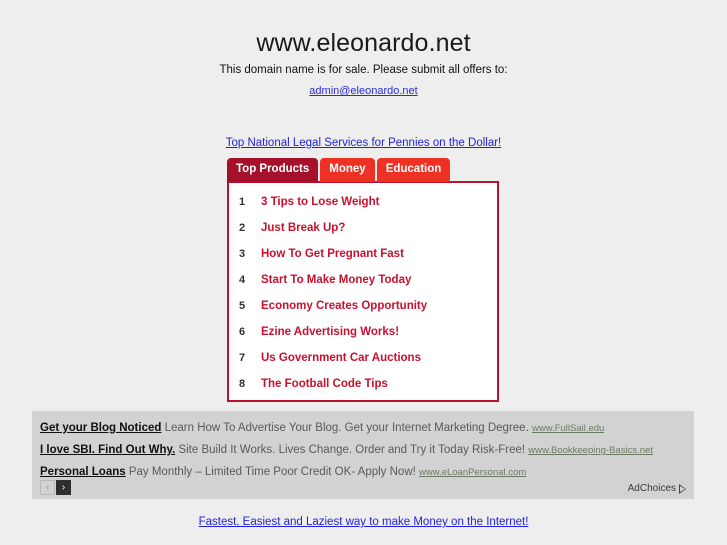 Image resolution: width=727 pixels, height=545 pixels. I want to click on list-item-number: 8, so click(242, 384).